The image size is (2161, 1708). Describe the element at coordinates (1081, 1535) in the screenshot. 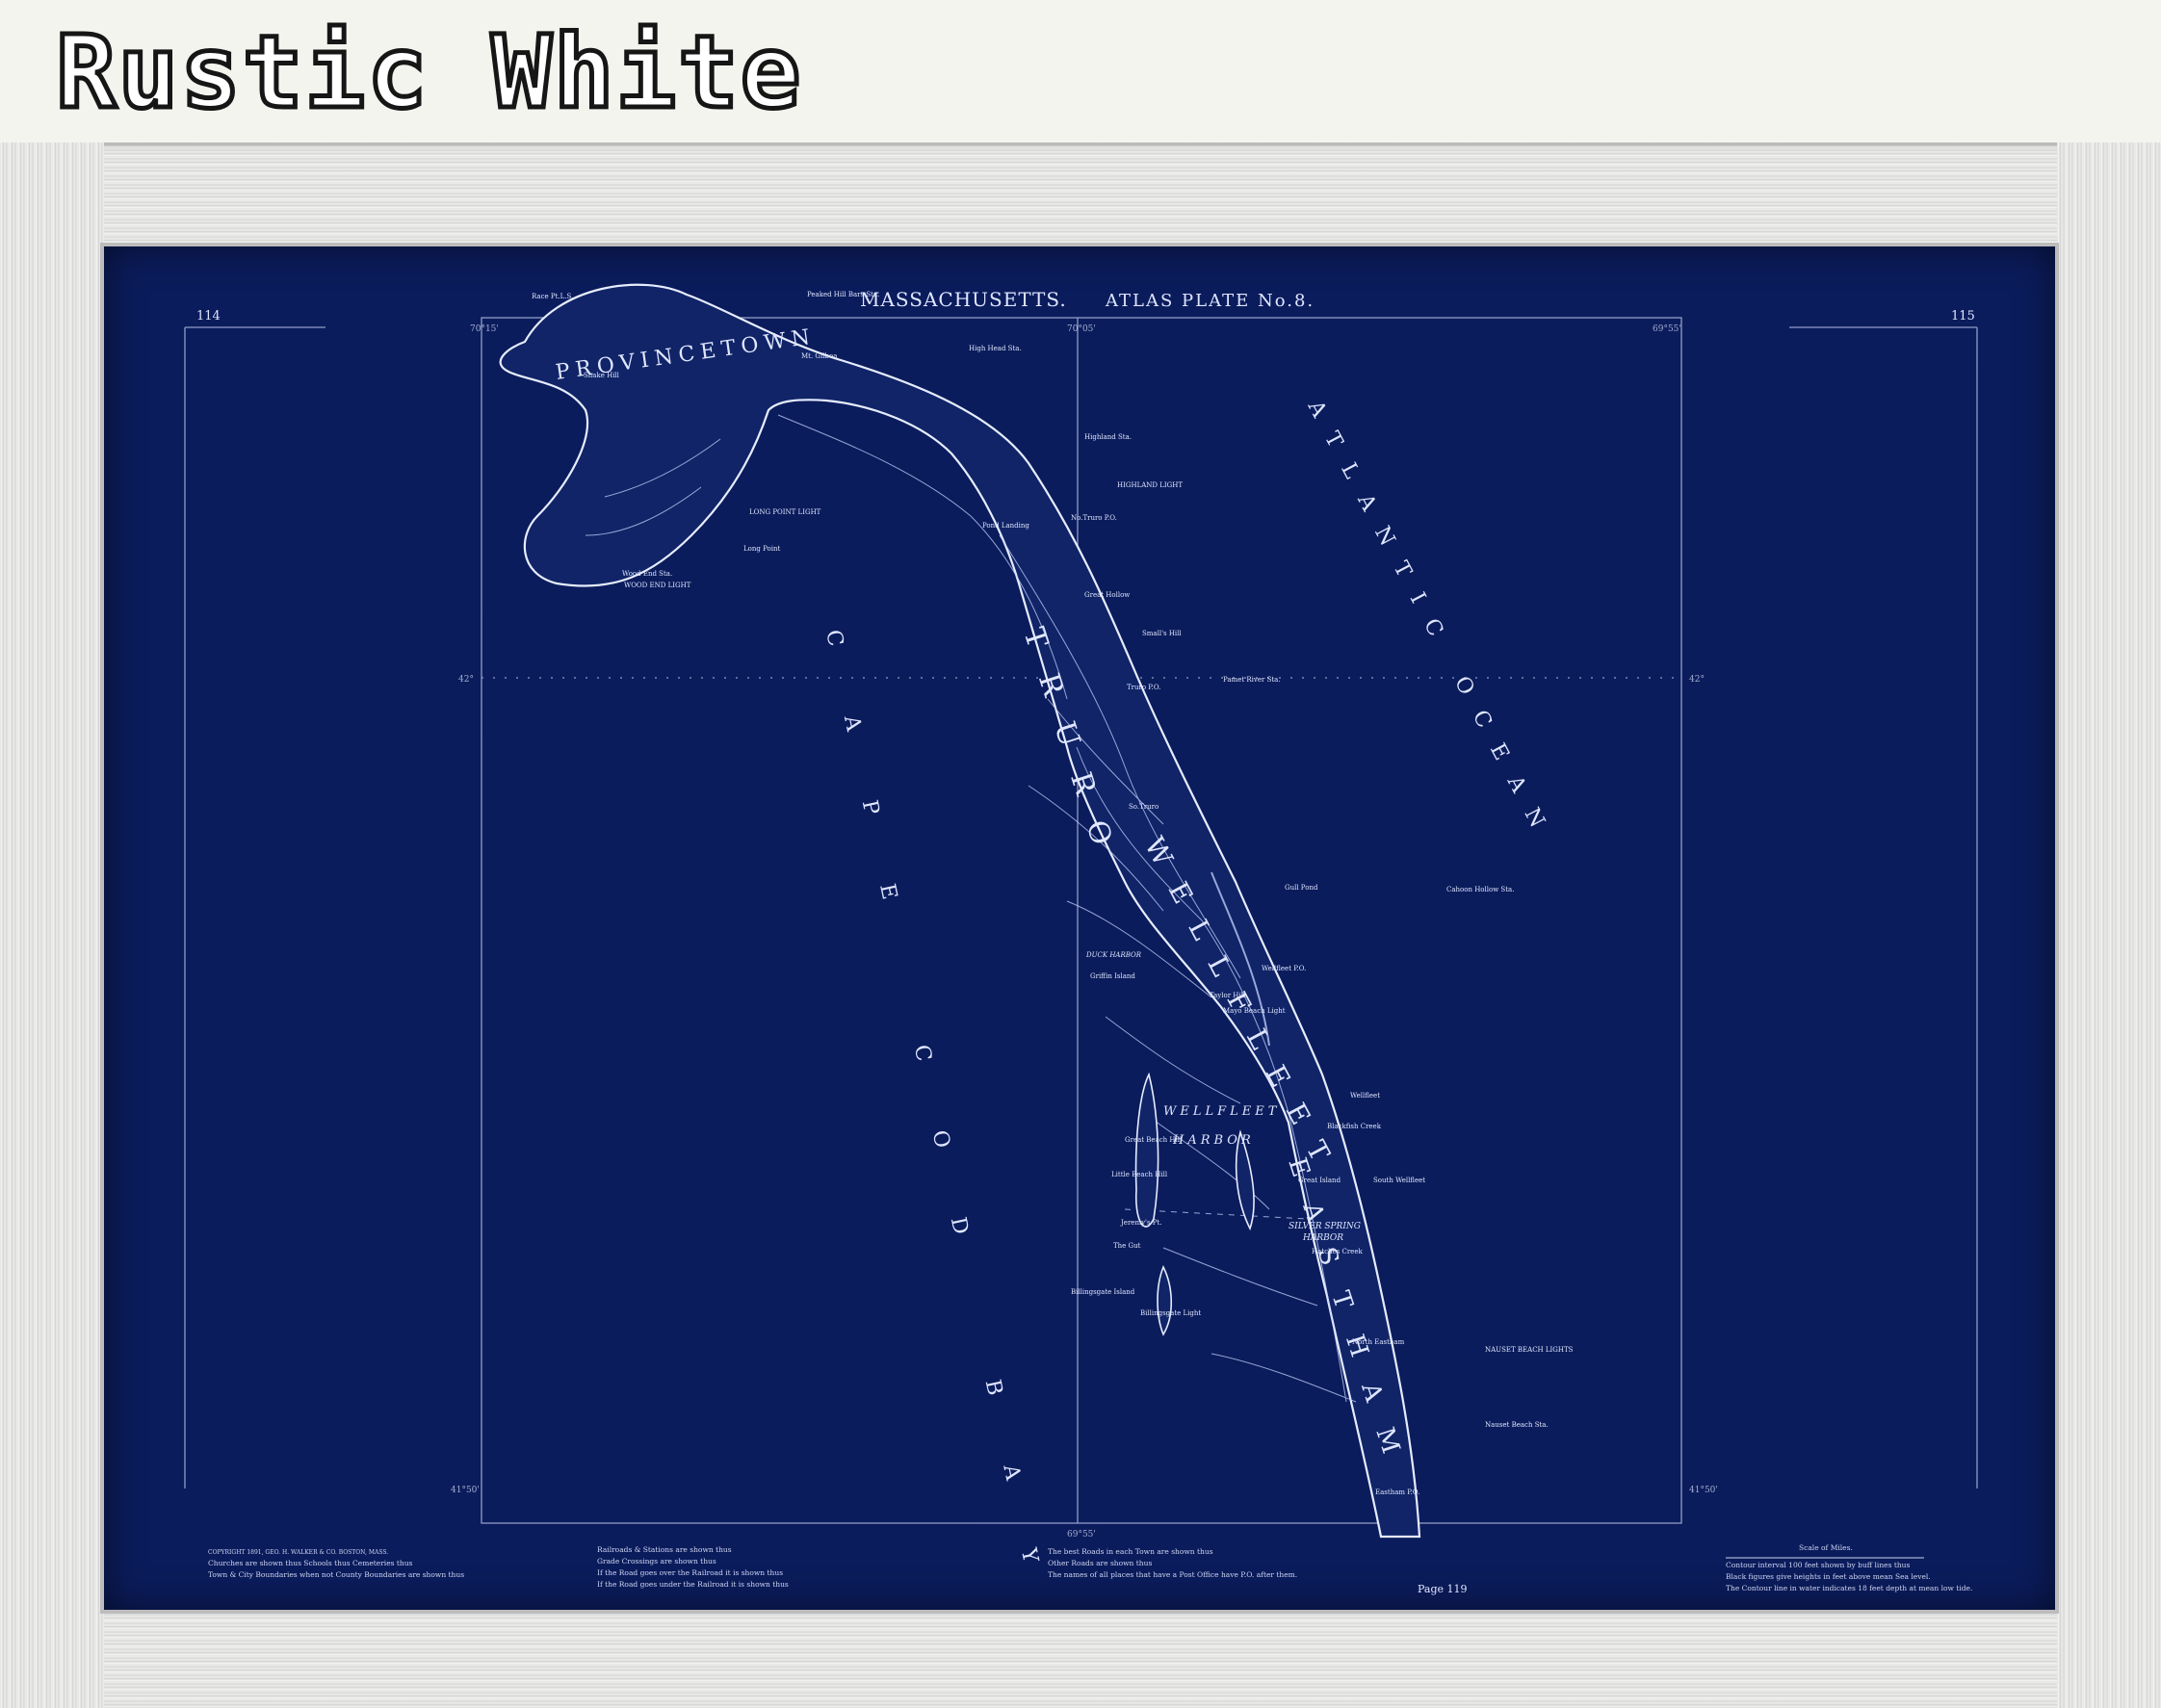

I see `coord-bottom-mid: 69°55'` at that location.